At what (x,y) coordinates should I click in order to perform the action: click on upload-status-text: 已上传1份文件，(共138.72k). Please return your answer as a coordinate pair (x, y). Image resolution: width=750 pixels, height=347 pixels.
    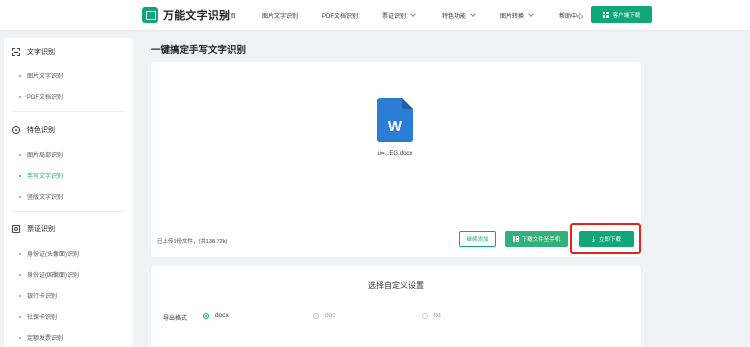
    Looking at the image, I should click on (192, 242).